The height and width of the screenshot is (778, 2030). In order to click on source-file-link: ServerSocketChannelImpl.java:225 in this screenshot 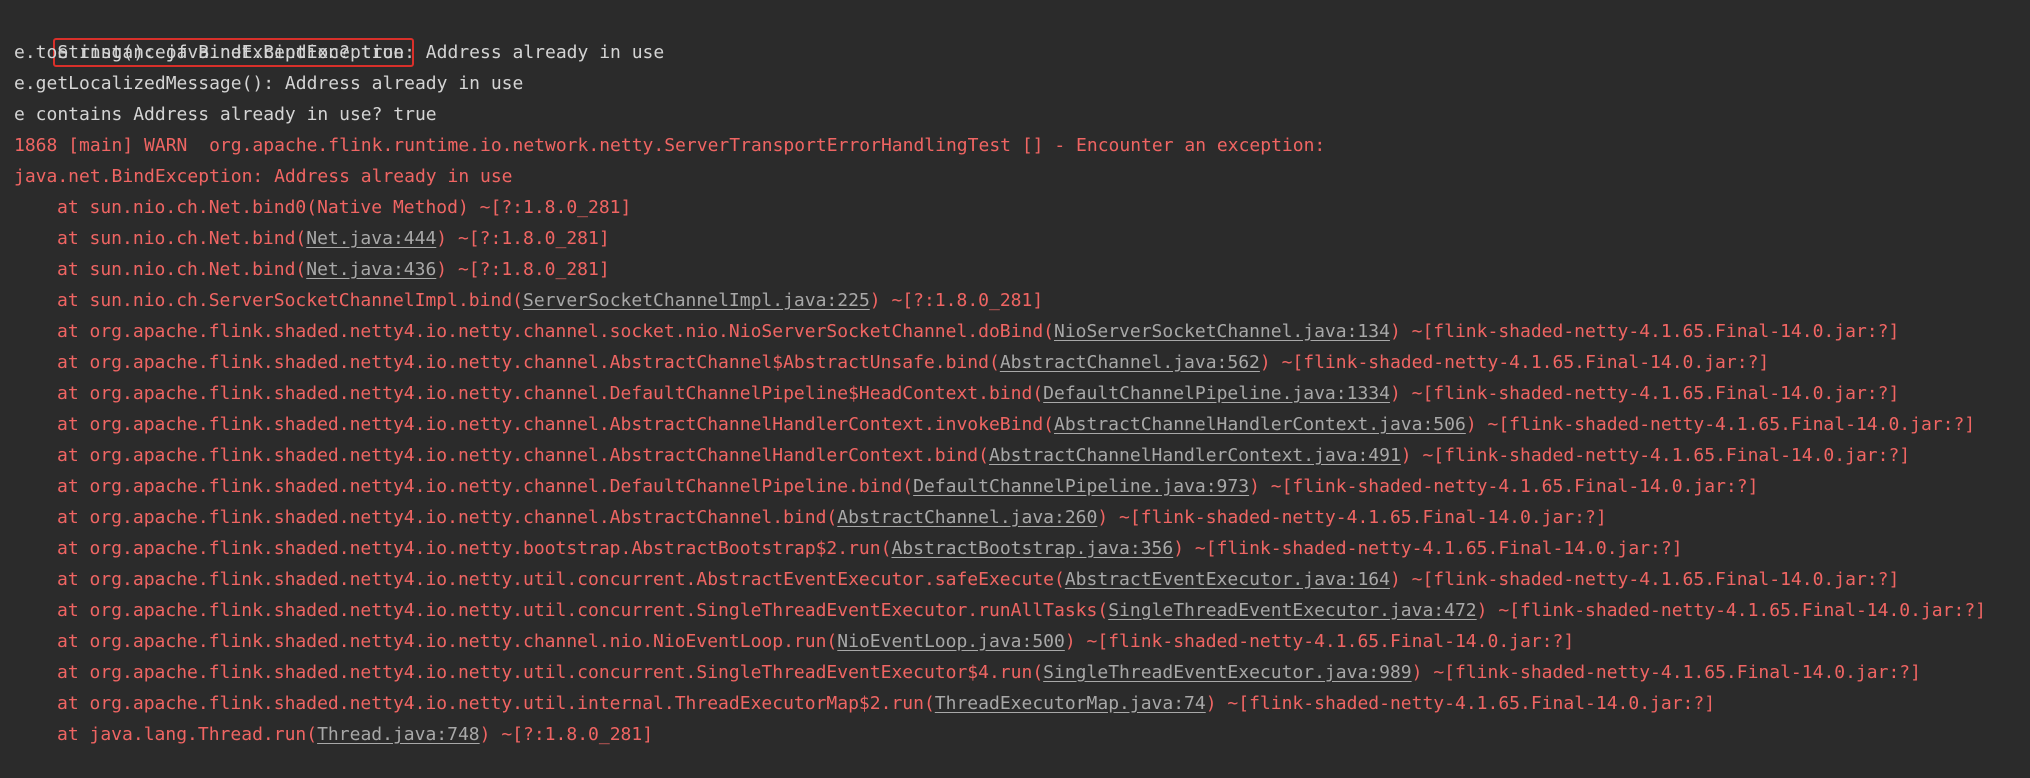, I will do `click(696, 300)`.